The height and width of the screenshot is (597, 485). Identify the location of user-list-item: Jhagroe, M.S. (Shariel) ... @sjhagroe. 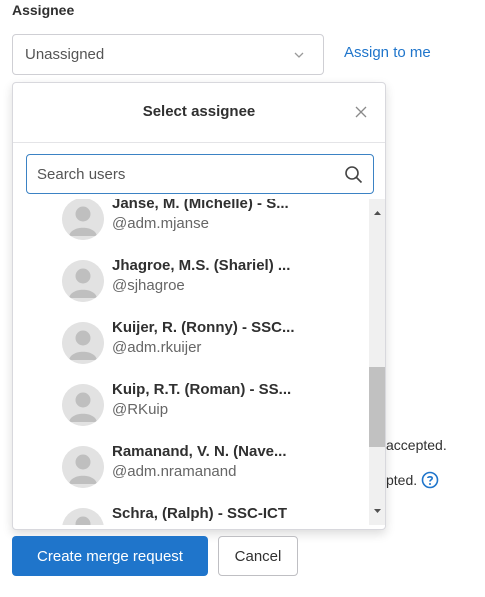
(191, 276).